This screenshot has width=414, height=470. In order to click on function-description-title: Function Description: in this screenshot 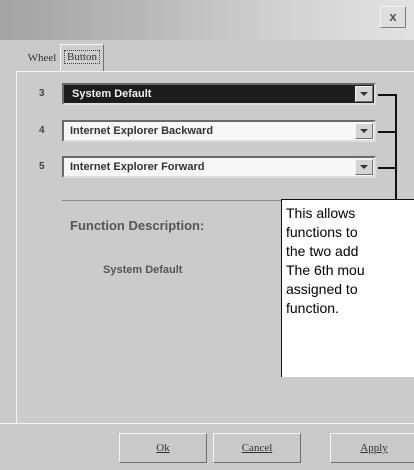, I will do `click(137, 225)`.